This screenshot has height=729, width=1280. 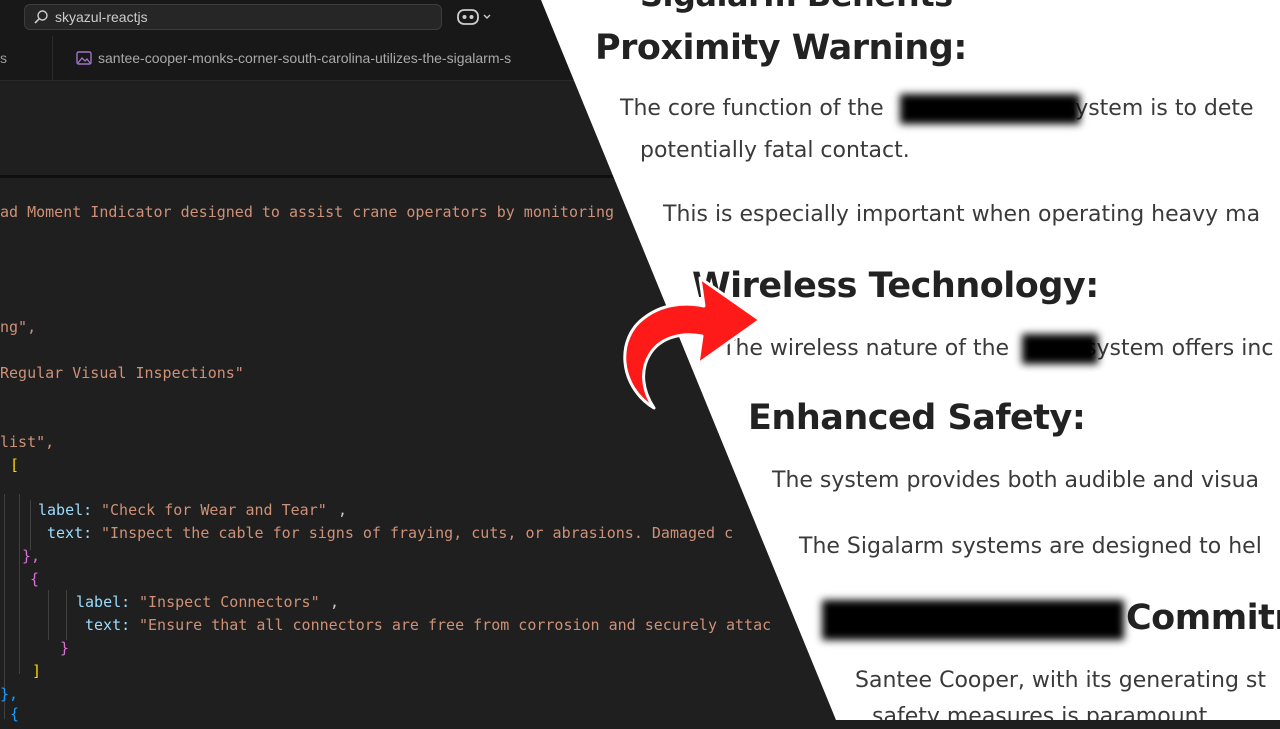 I want to click on paragraph-proximity-2: potentially fatal contact., so click(x=775, y=150).